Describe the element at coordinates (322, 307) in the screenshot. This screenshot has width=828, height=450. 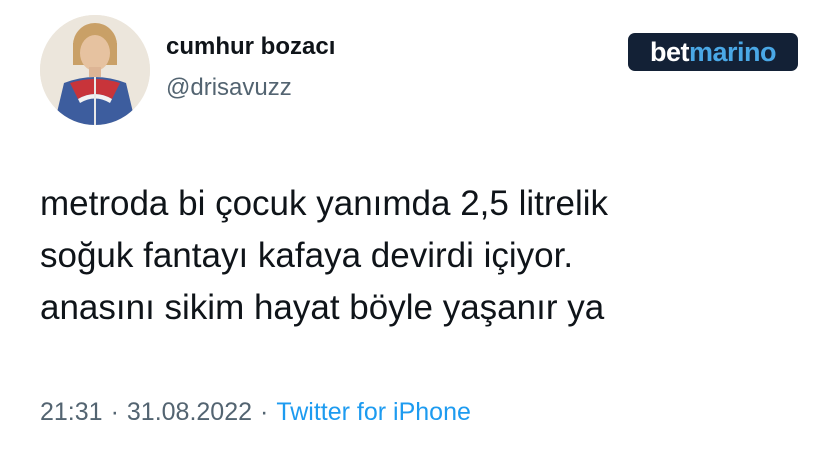
I see `tweet-text-line: anasını sikim hayat böyle yaşanır ya` at that location.